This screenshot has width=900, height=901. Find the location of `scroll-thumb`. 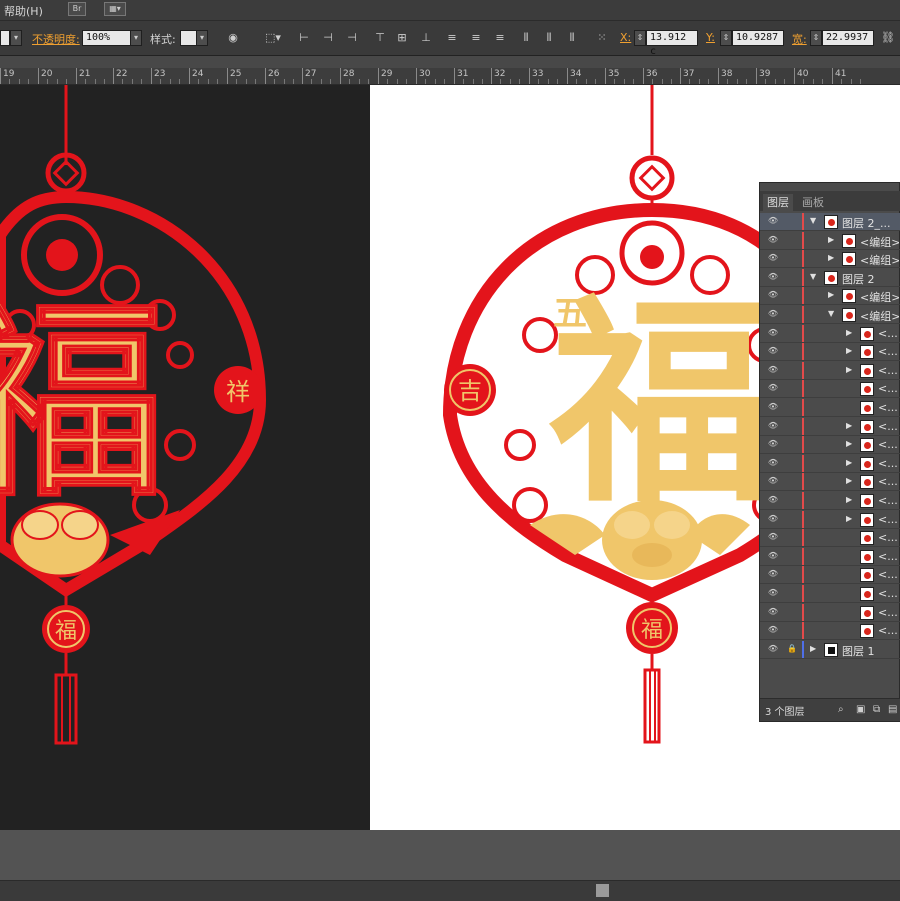

scroll-thumb is located at coordinates (602, 890).